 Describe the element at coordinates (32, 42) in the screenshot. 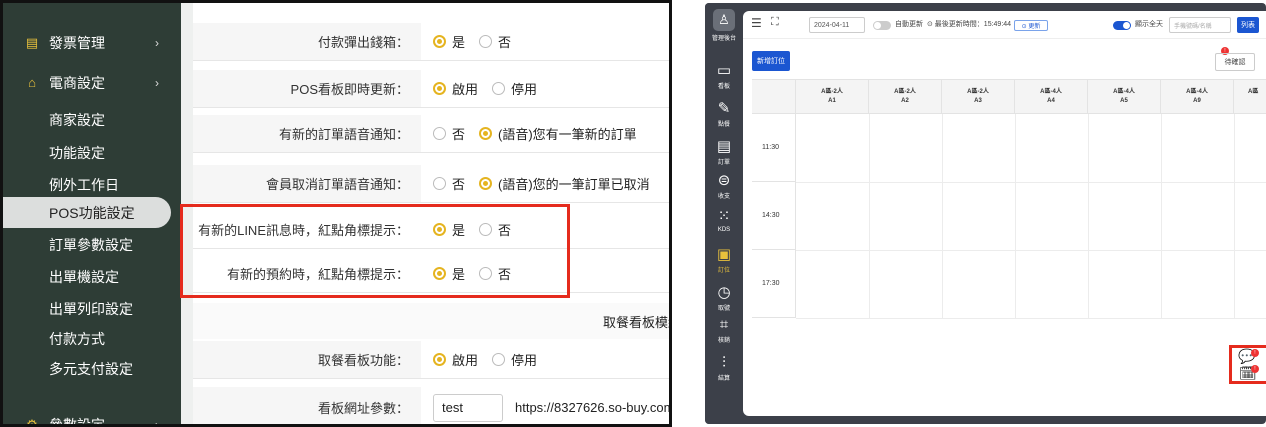

I see `receipt-icon: ▤` at that location.